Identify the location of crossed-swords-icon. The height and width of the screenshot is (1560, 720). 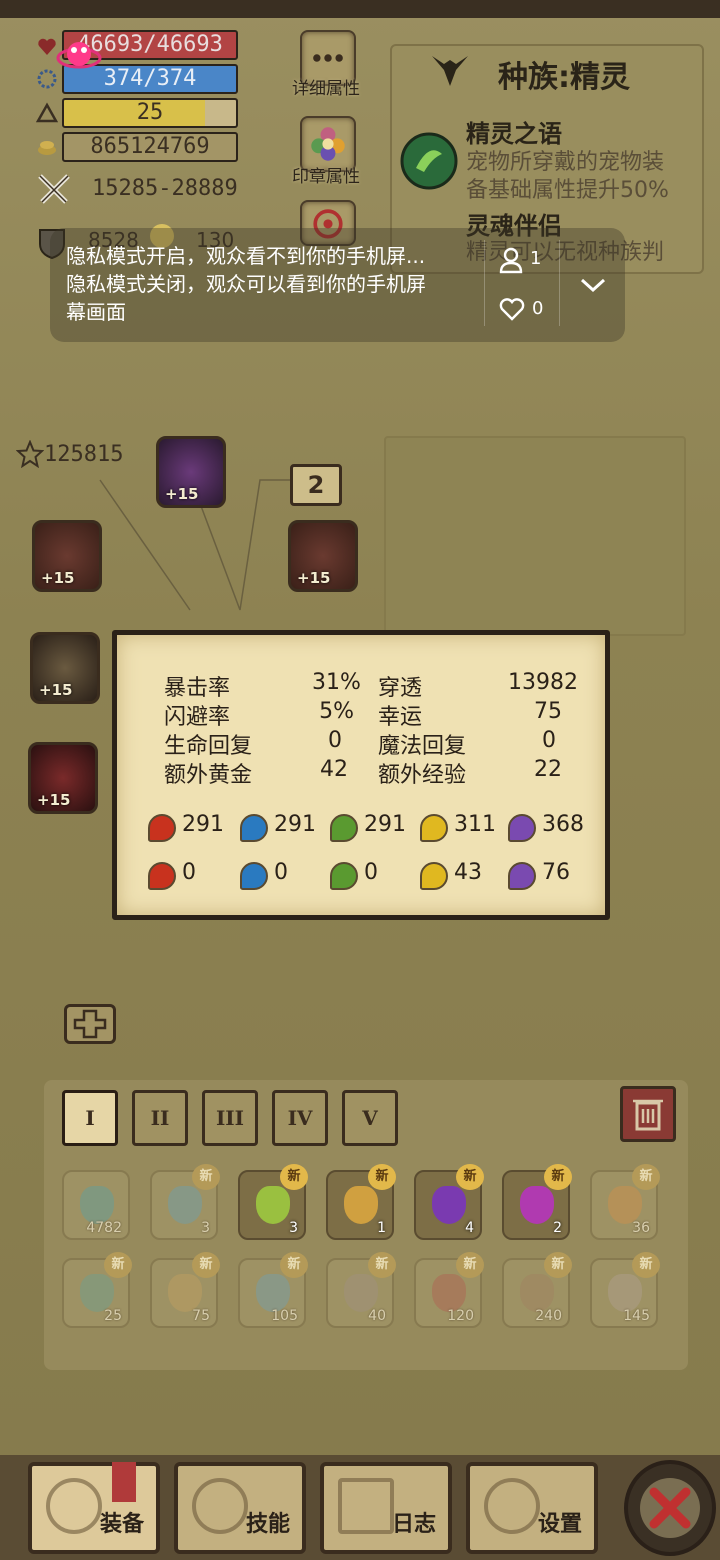
(54, 189).